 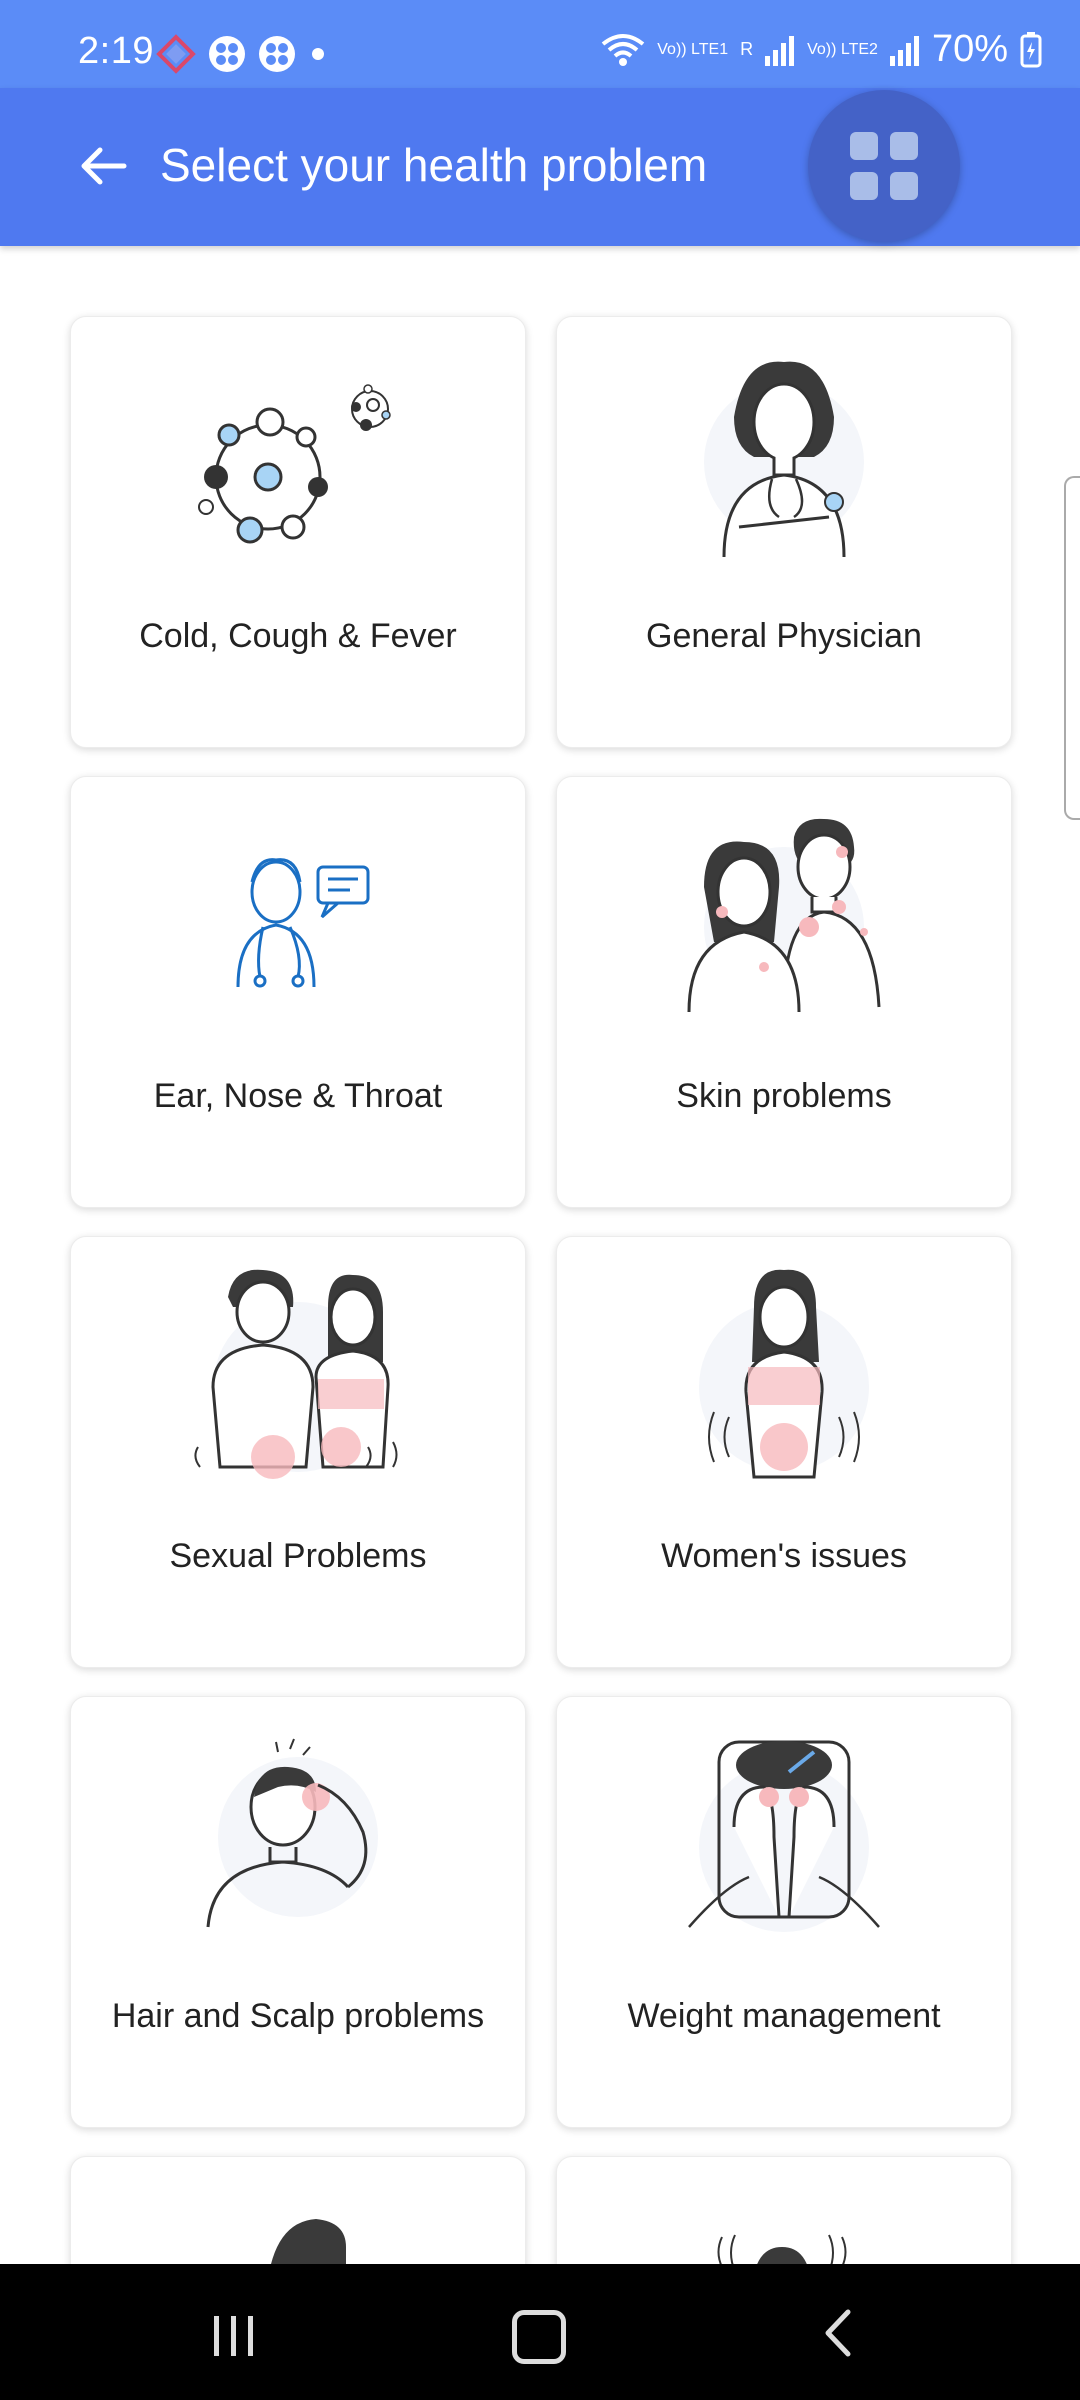 I want to click on category-label: Hair and Scalp problems, so click(x=298, y=2016).